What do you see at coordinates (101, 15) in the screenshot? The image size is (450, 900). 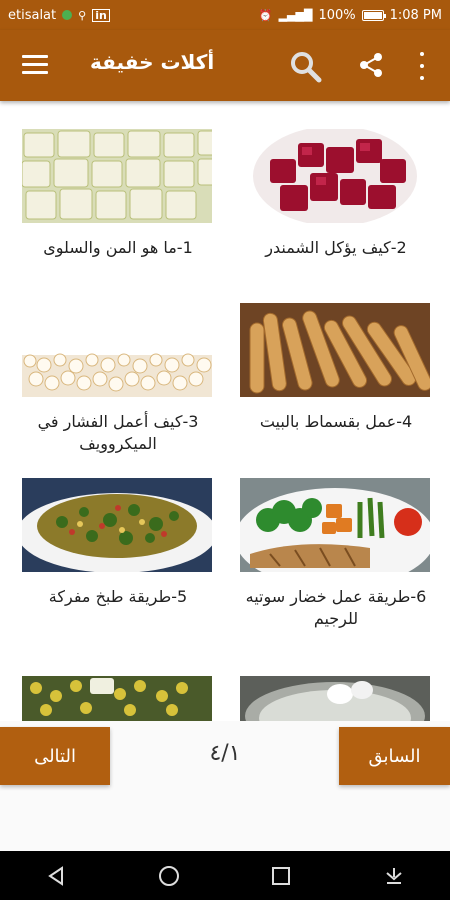 I see `linkedin-icon: in` at bounding box center [101, 15].